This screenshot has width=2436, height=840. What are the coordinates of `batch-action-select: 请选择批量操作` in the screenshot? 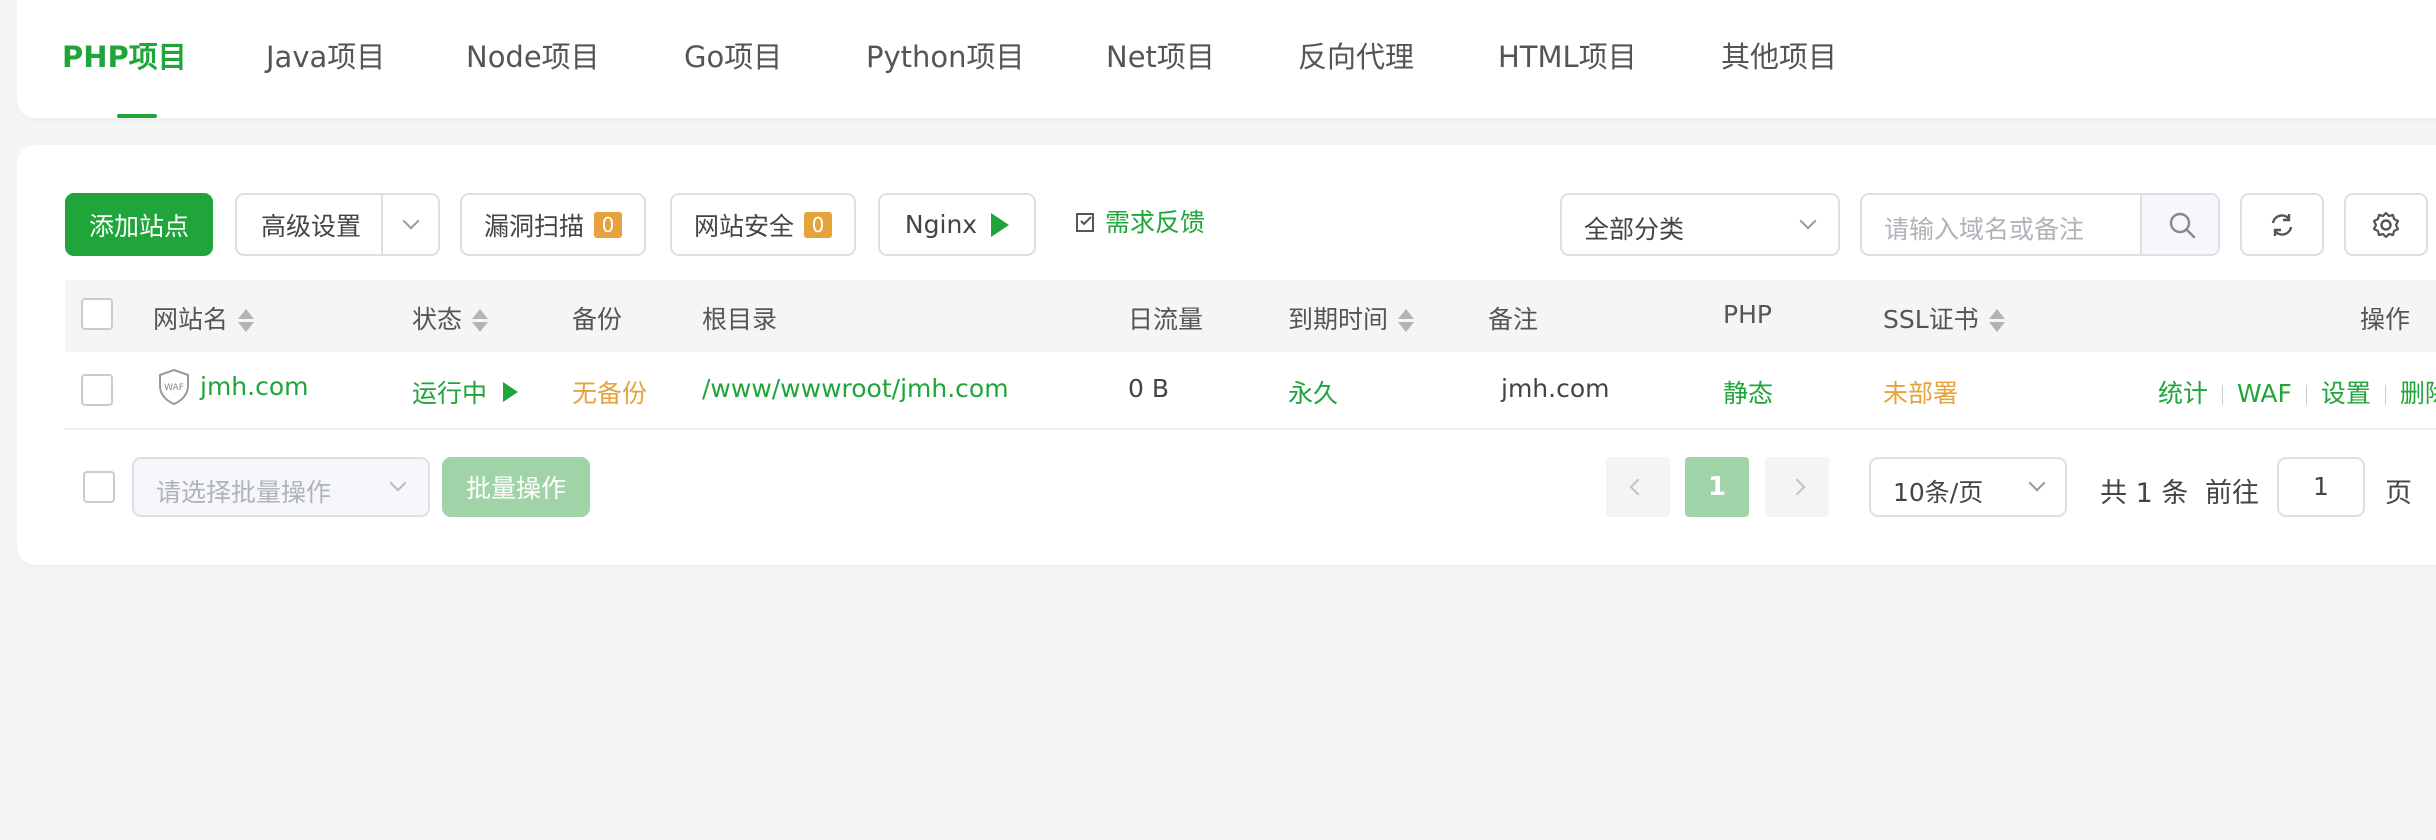 It's located at (281, 487).